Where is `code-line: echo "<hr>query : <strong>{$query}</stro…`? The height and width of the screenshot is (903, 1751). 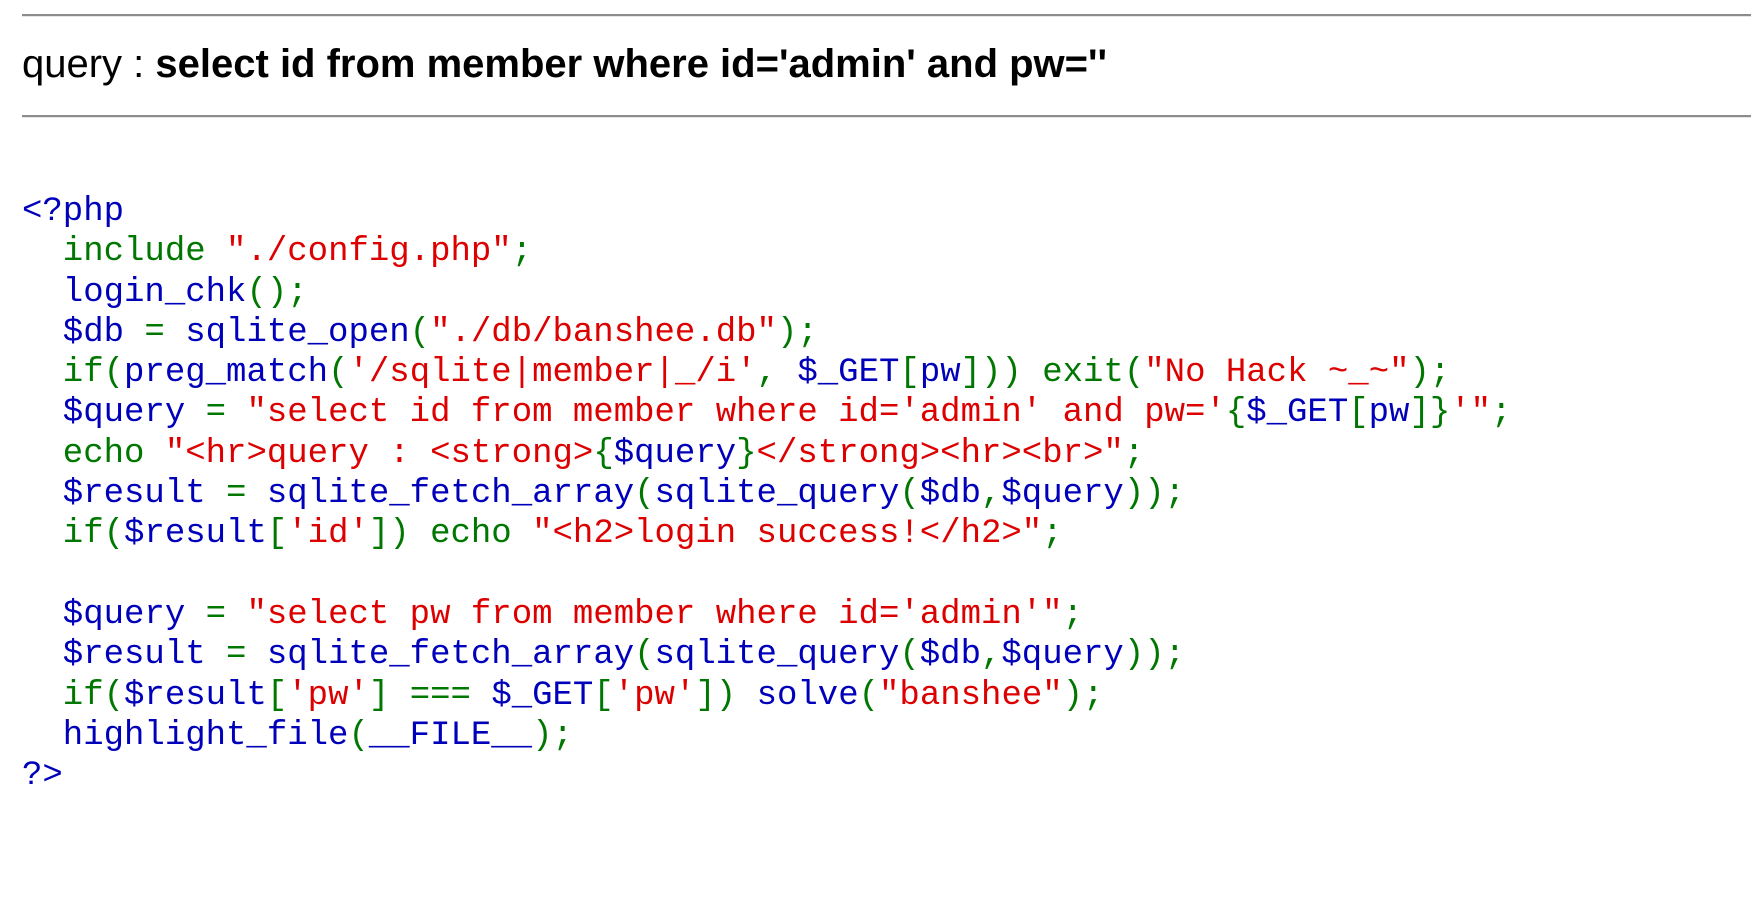
code-line: echo "<hr>query : <strong>{$query}</stro… is located at coordinates (767, 454).